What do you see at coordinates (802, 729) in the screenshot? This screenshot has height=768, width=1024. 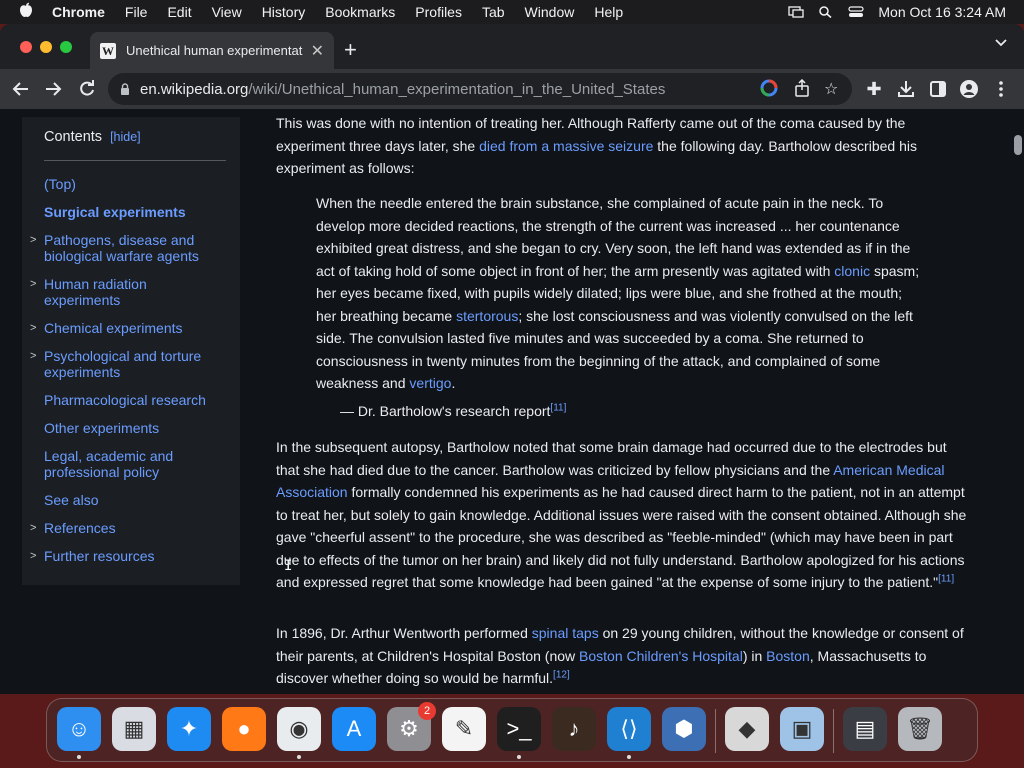 I see `preview-icon: ▣` at bounding box center [802, 729].